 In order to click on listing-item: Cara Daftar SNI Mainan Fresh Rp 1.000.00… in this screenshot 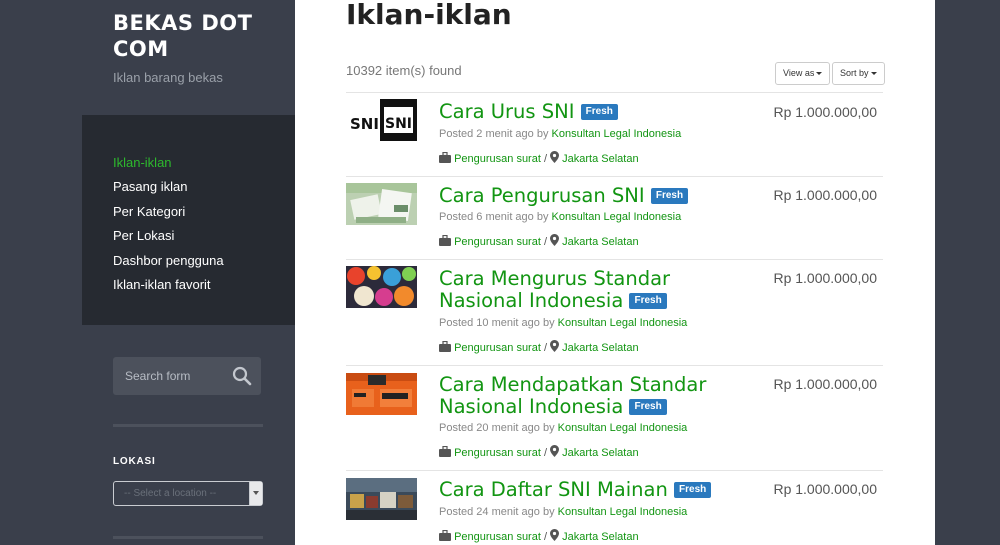, I will do `click(614, 508)`.